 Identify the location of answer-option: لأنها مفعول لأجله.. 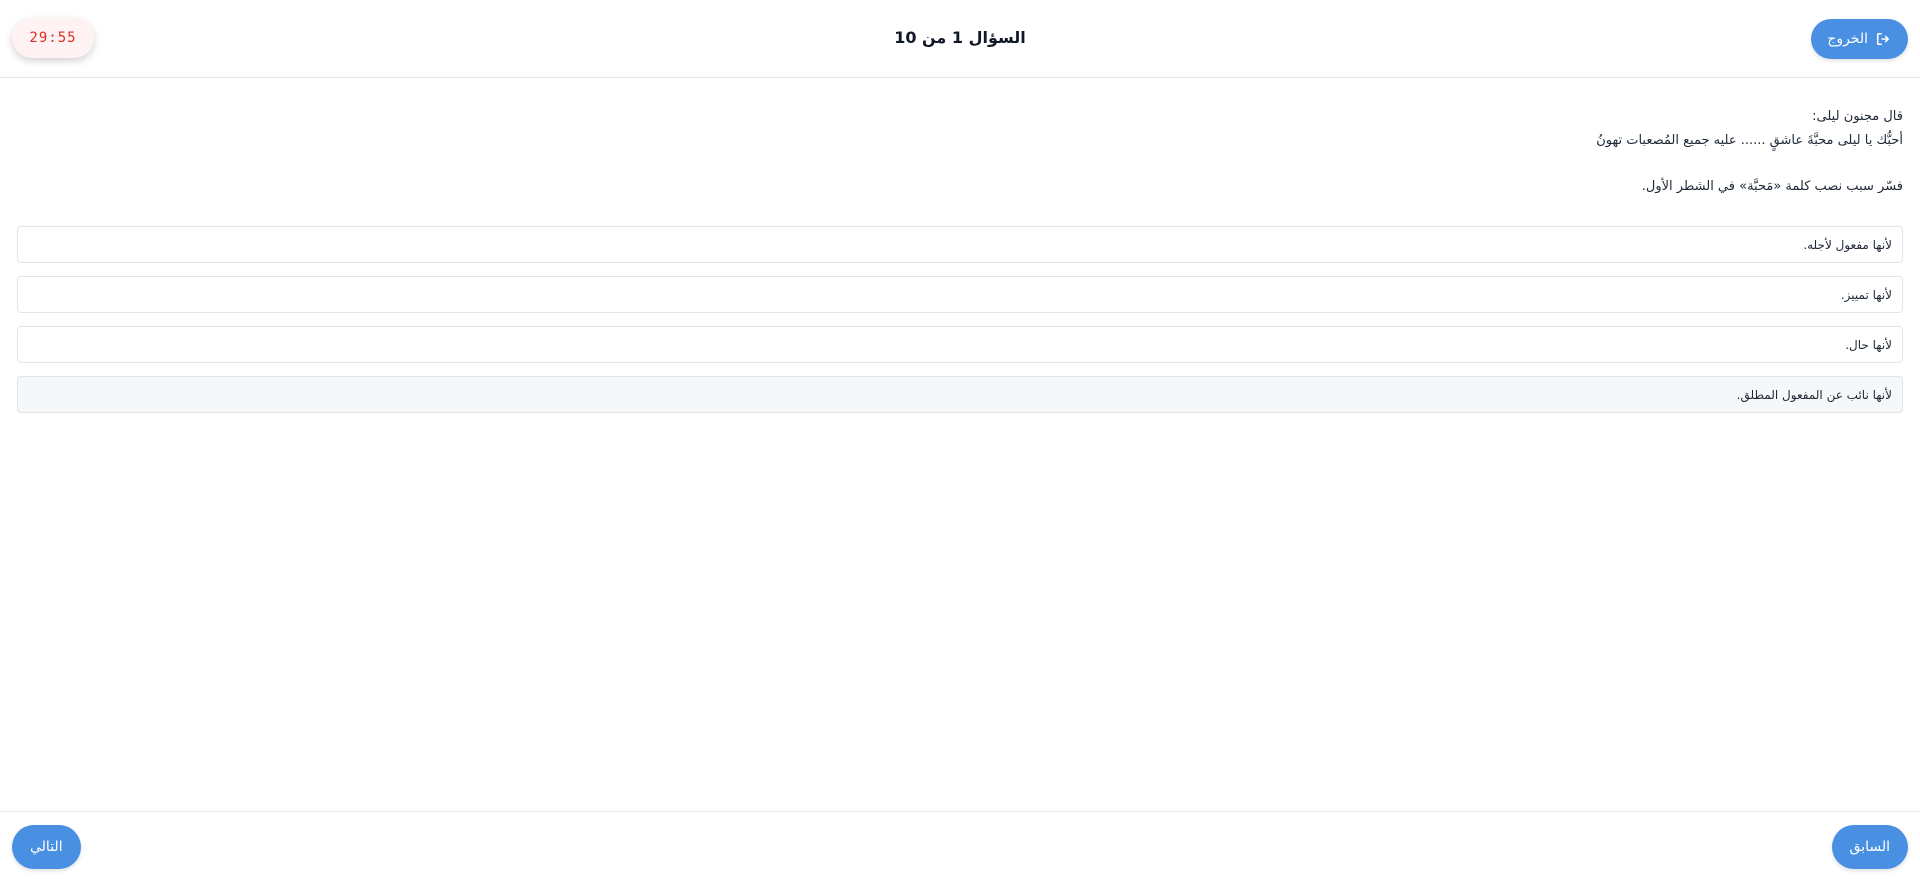
(960, 244).